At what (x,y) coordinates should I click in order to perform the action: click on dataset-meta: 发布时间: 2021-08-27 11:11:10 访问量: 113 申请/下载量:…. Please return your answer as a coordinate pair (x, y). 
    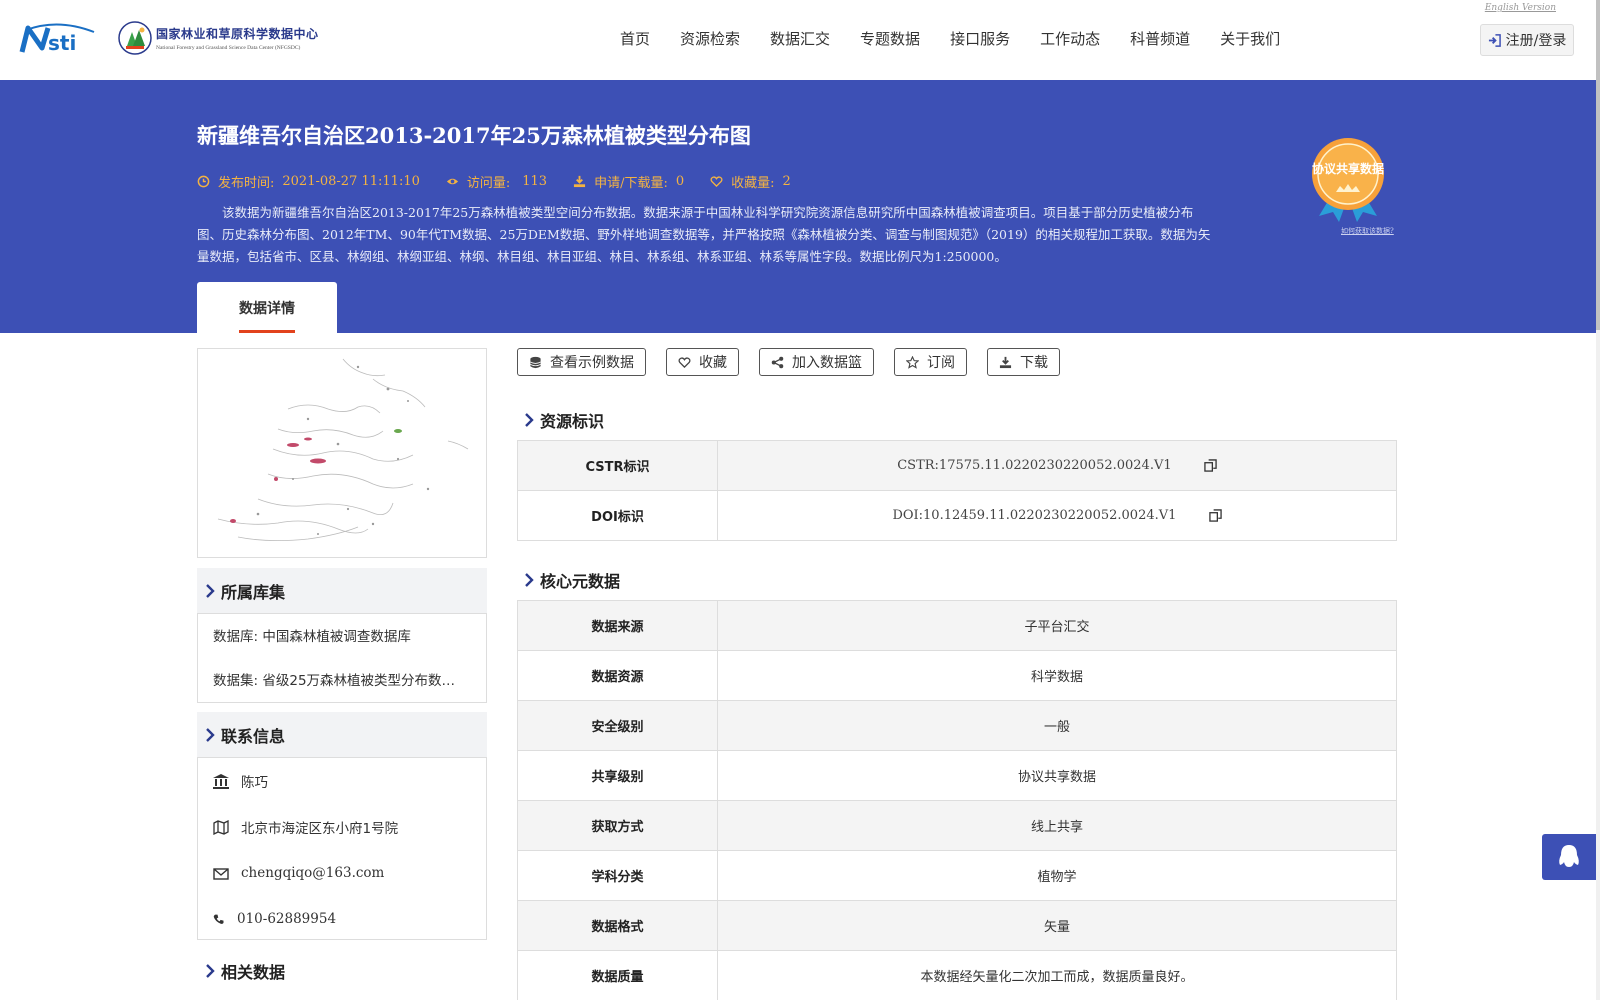
    Looking at the image, I should click on (494, 181).